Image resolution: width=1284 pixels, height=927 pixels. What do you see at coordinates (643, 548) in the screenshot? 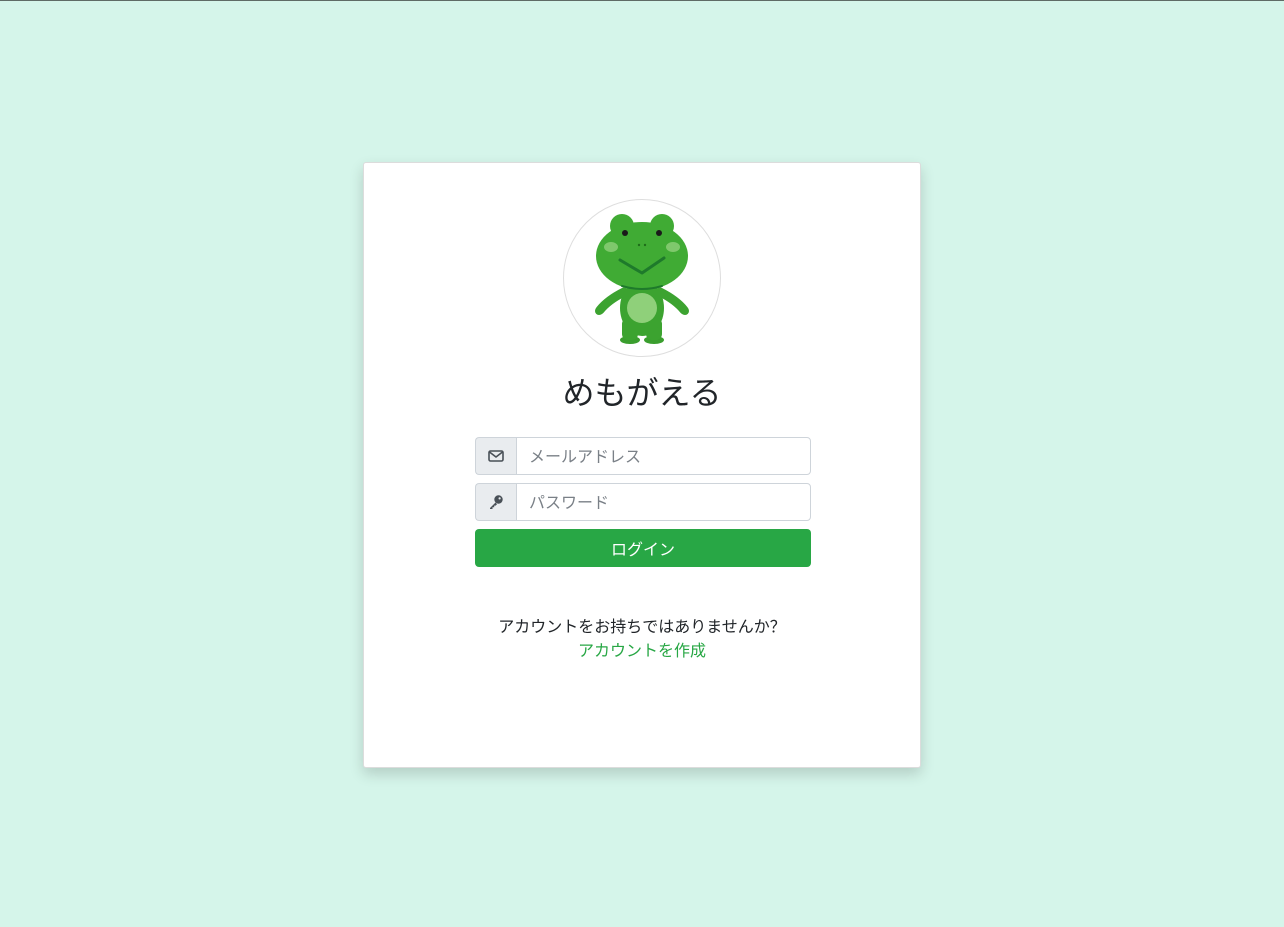
I see `login-button: ログイン` at bounding box center [643, 548].